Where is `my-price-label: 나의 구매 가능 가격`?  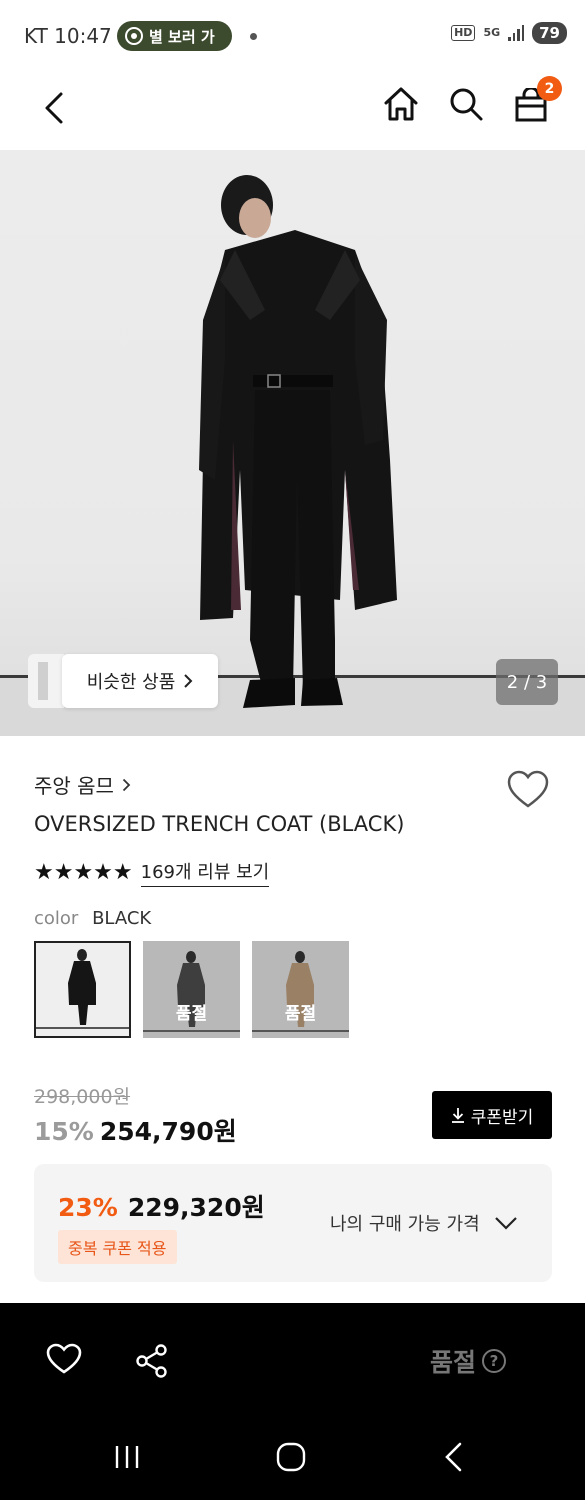
my-price-label: 나의 구매 가능 가격 is located at coordinates (405, 1224).